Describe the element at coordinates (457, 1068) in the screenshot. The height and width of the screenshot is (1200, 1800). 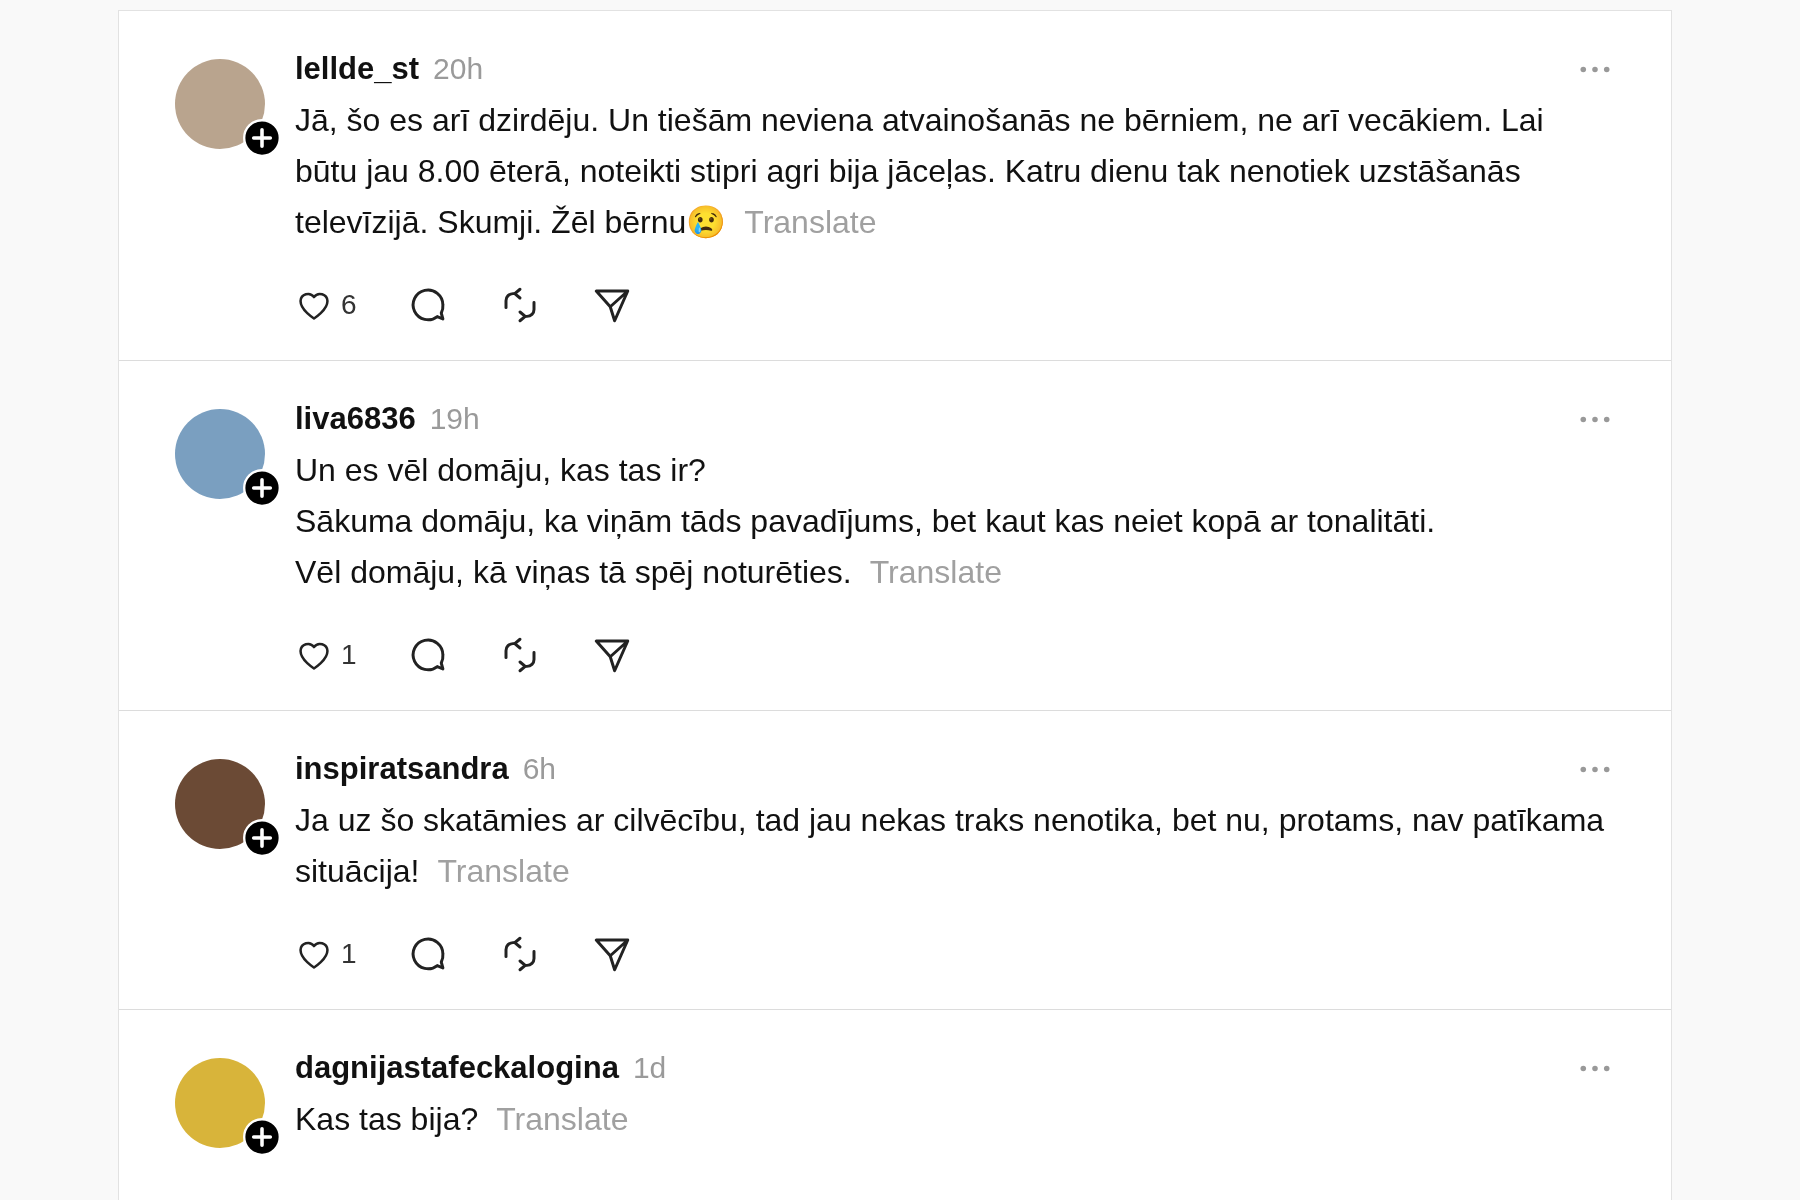
I see `username: dagnijastafeckalogina` at that location.